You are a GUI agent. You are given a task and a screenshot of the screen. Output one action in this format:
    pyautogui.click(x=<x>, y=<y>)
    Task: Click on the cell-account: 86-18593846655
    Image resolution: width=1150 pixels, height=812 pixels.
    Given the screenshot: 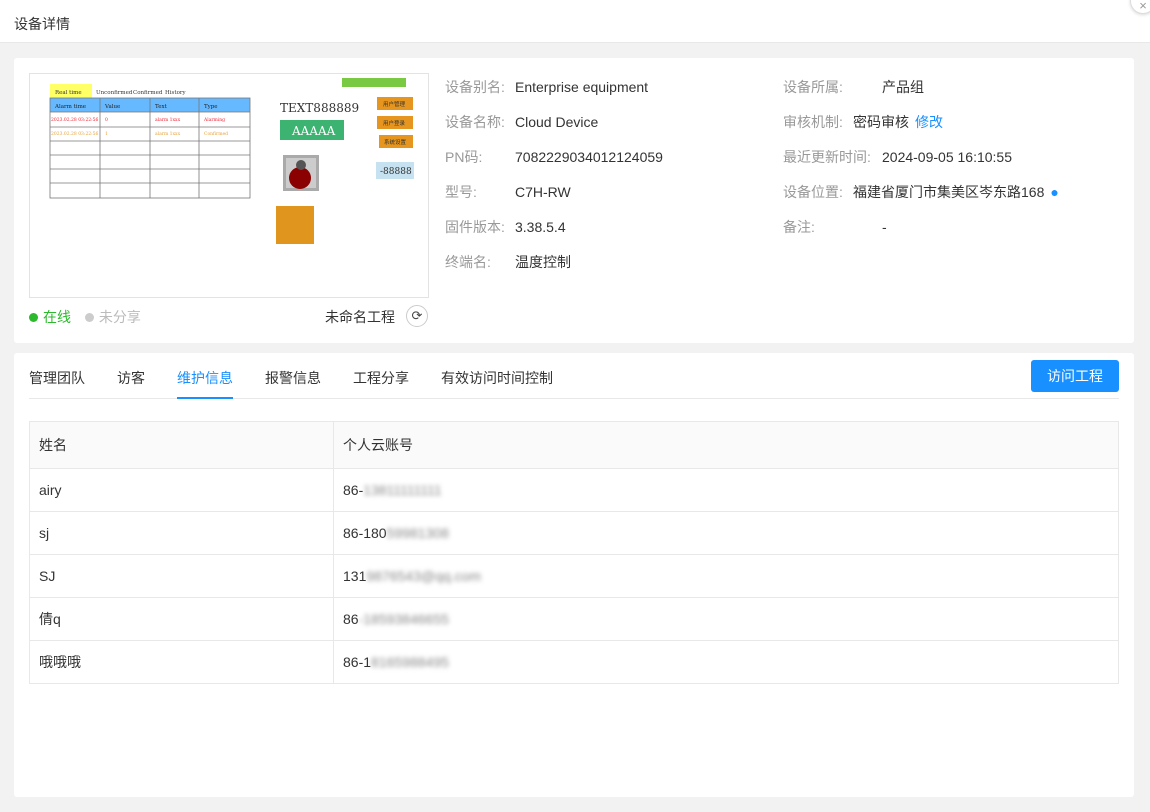 What is the action you would take?
    pyautogui.click(x=726, y=619)
    